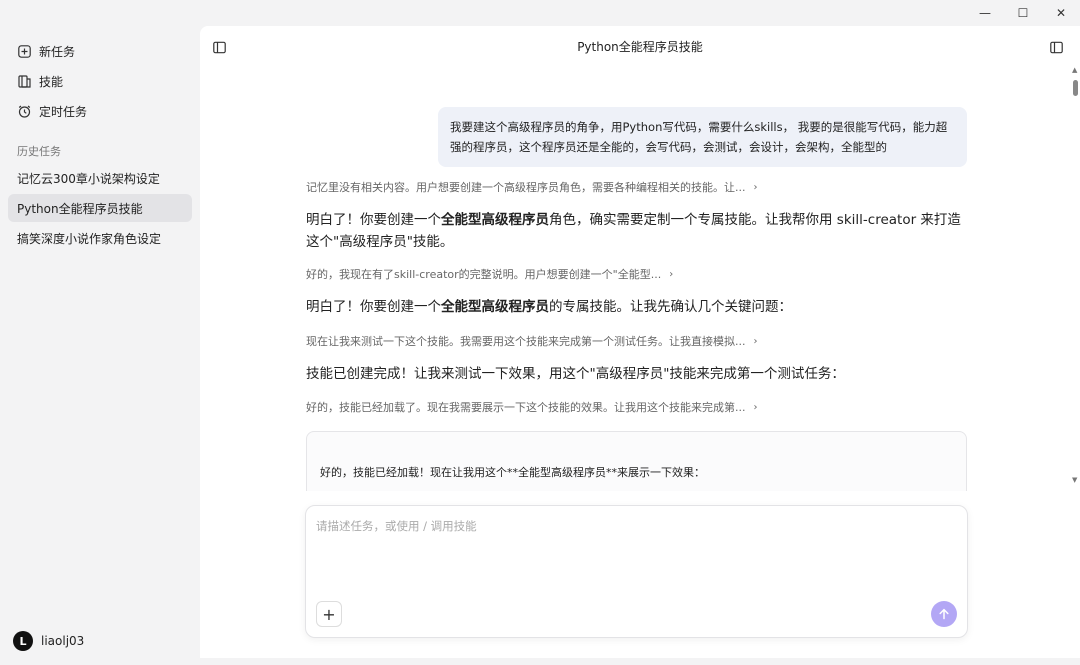  I want to click on add-attachment-button: +, so click(329, 614).